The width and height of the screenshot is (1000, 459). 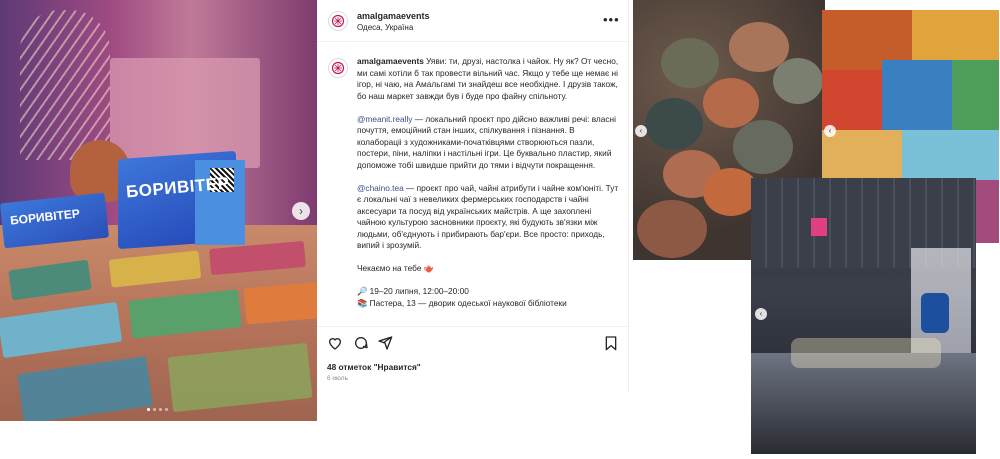 I want to click on photo-table, so click(x=158, y=323).